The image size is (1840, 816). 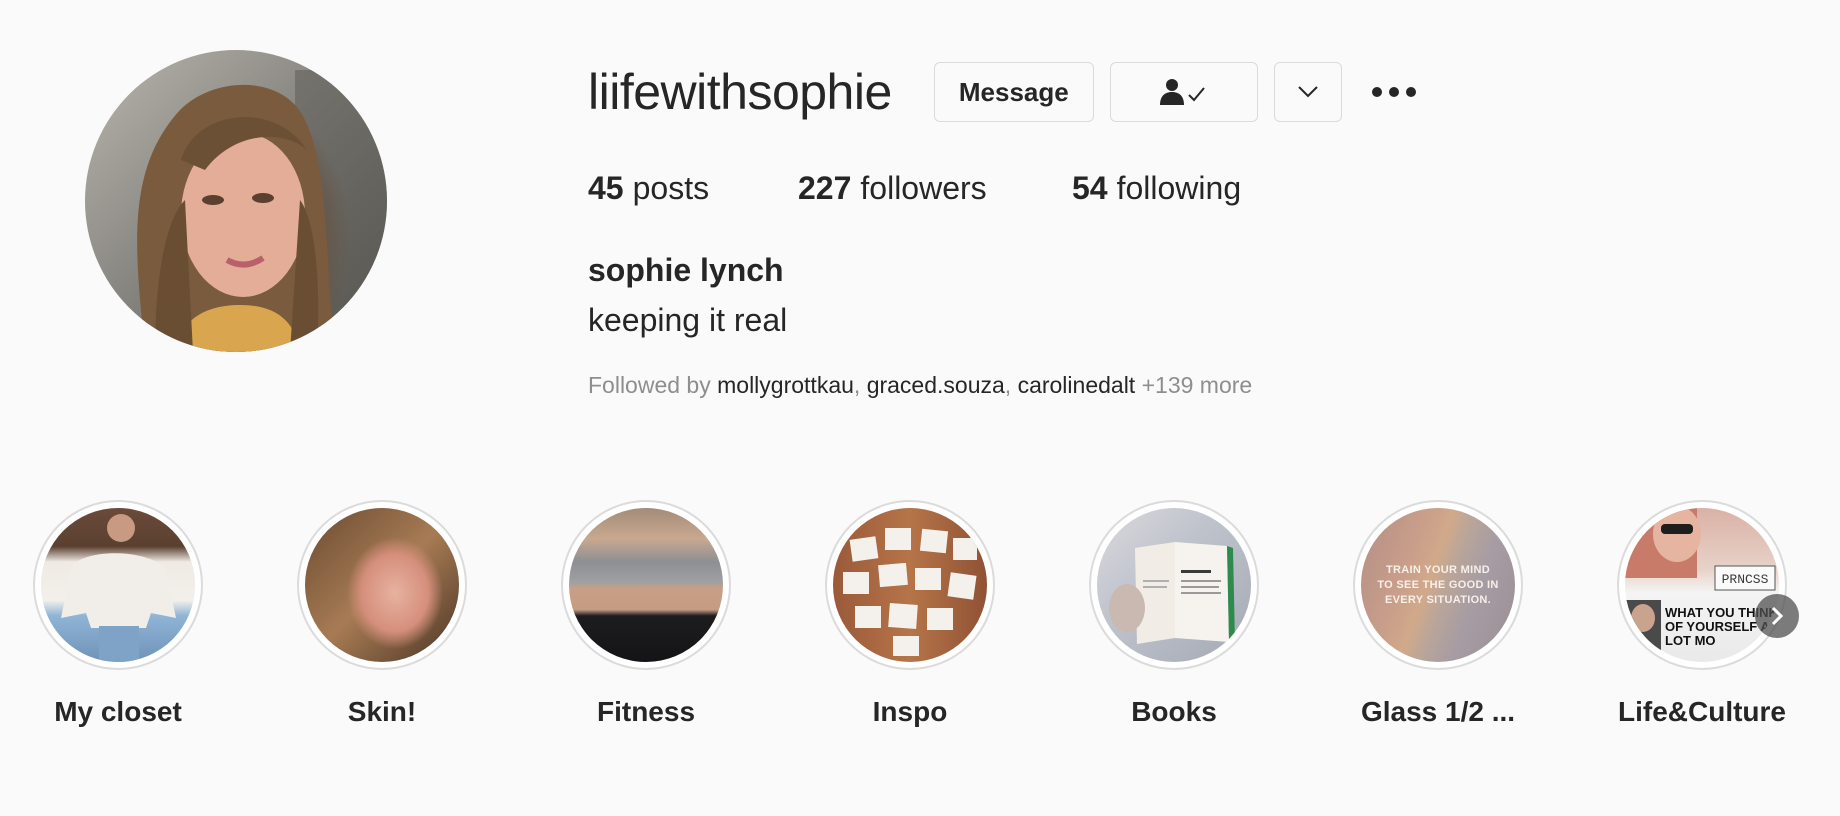 I want to click on chevron-down-icon, so click(x=1308, y=92).